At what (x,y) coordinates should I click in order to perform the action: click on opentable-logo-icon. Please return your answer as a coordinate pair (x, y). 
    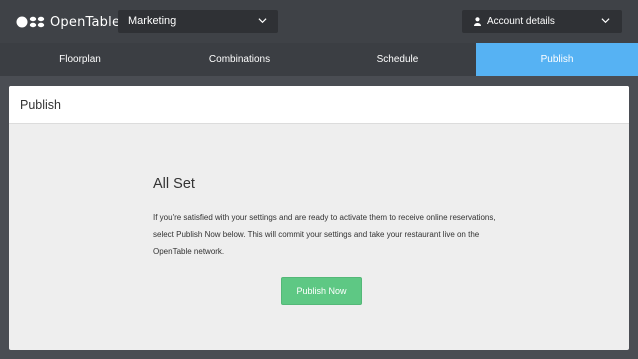
    Looking at the image, I should click on (30, 22).